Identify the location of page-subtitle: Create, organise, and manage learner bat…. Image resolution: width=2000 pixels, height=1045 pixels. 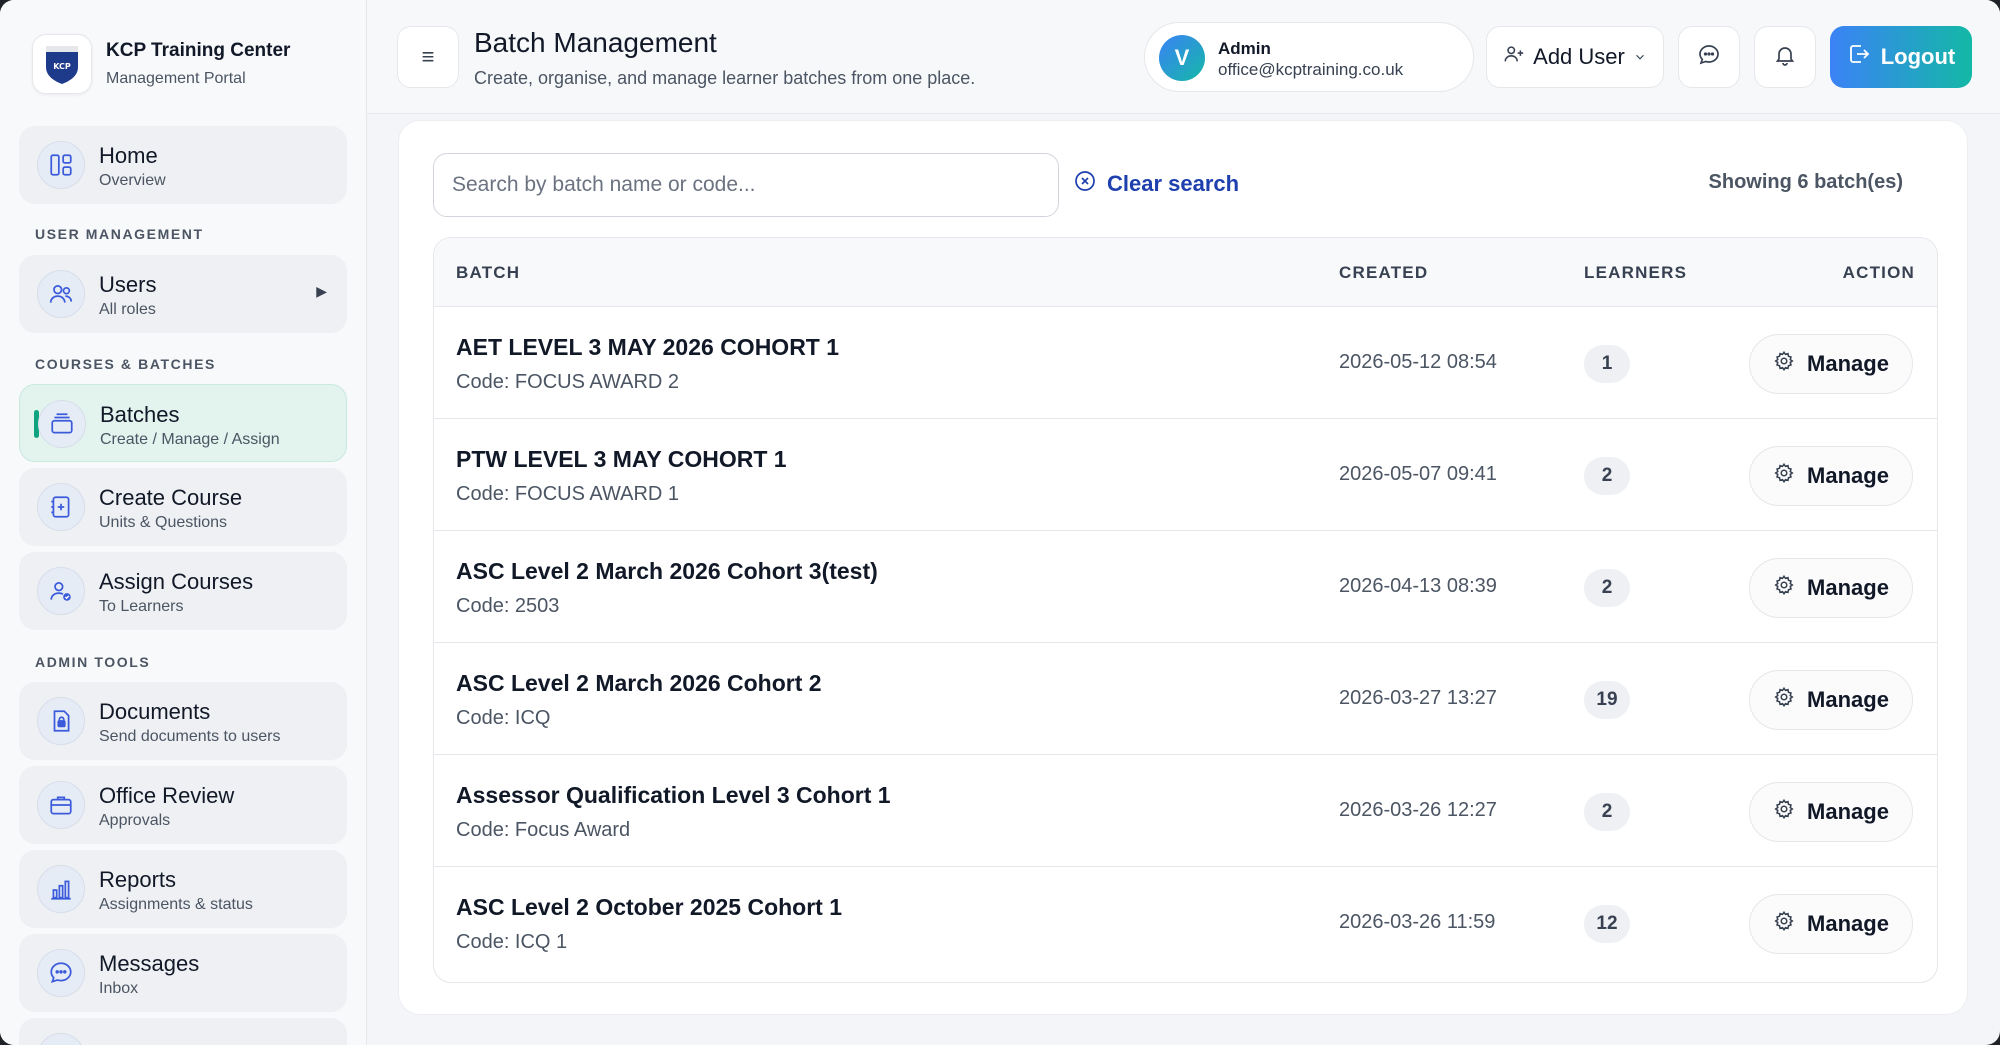
(725, 78).